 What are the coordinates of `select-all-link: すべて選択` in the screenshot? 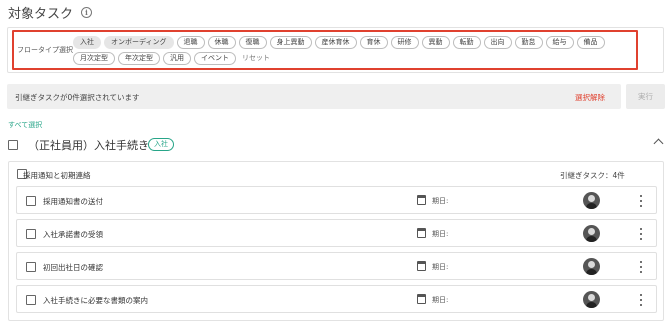 It's located at (25, 125).